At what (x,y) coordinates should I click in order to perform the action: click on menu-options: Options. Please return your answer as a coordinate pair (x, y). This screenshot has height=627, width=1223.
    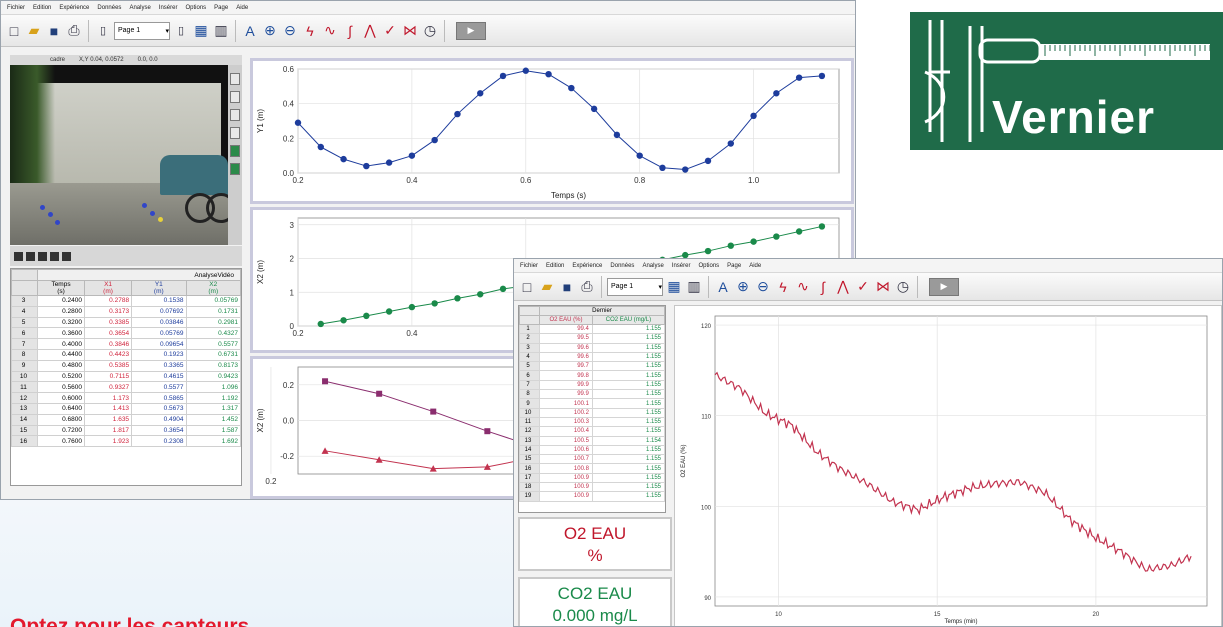
    Looking at the image, I should click on (195, 8).